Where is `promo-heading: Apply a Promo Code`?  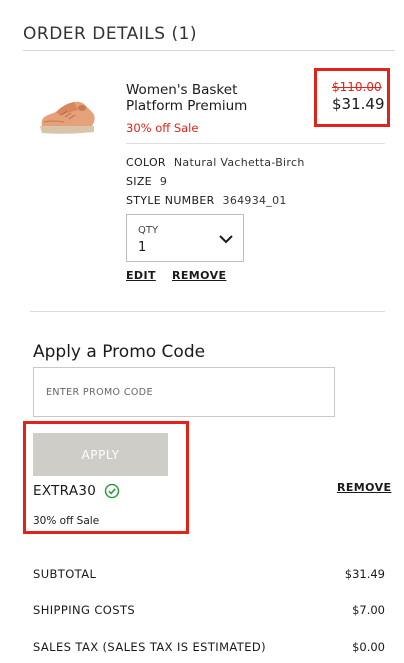
promo-heading: Apply a Promo Code is located at coordinates (119, 352).